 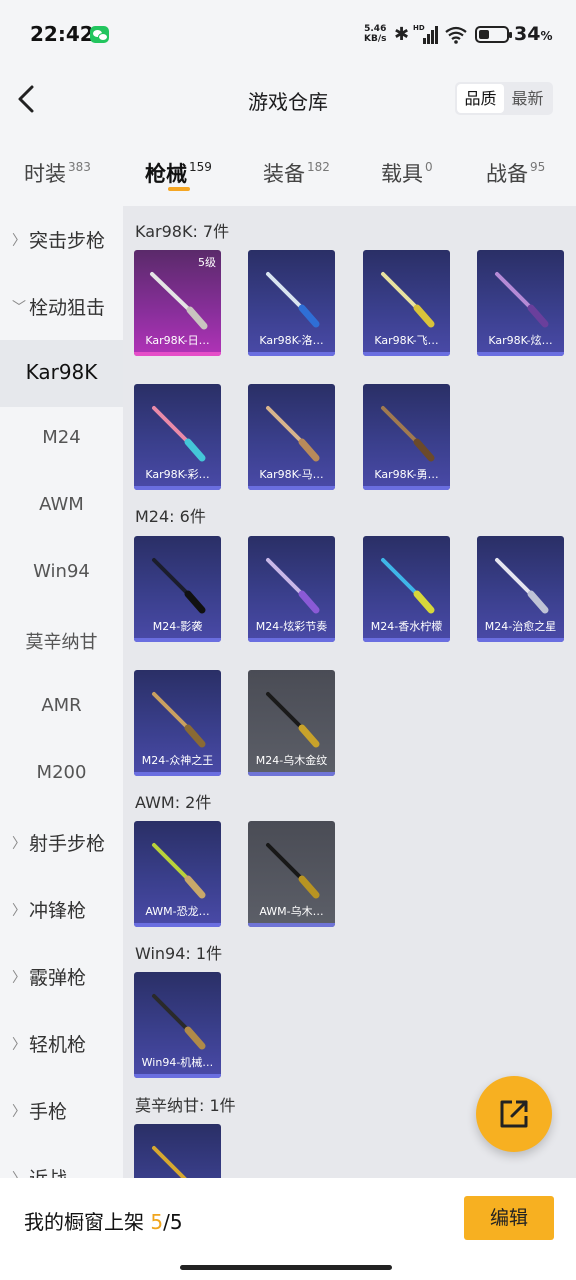 What do you see at coordinates (19, 308) in the screenshot?
I see `chevron-down-icon: ﹀` at bounding box center [19, 308].